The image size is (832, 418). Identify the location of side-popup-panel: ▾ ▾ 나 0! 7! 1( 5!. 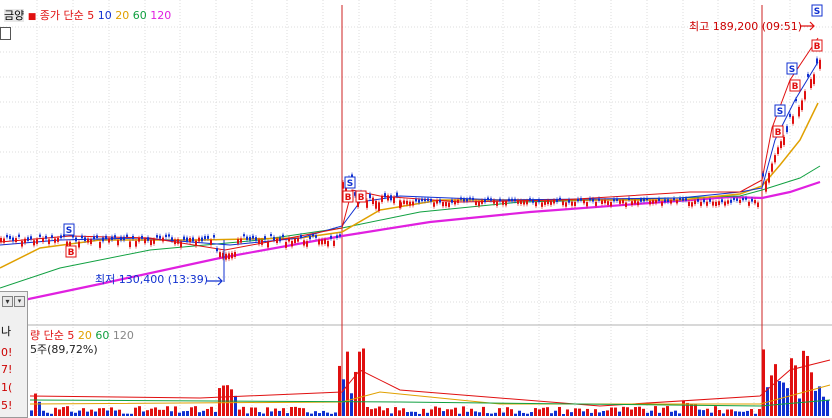
(14, 354).